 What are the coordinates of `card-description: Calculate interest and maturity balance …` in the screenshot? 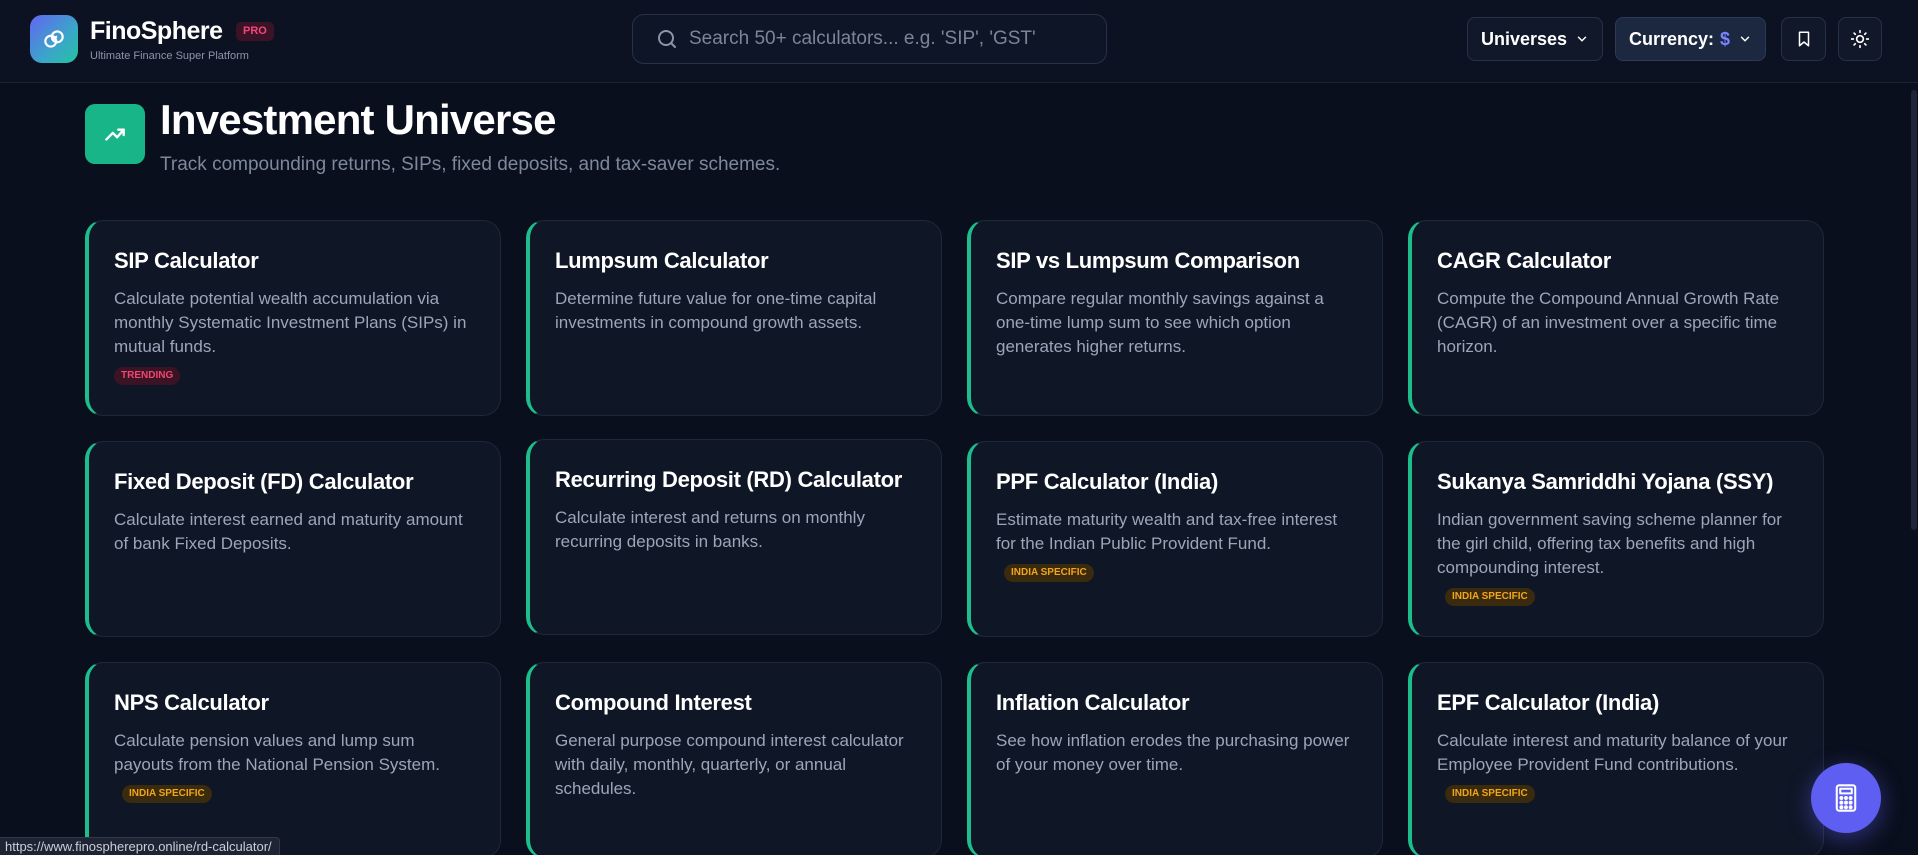 It's located at (1612, 752).